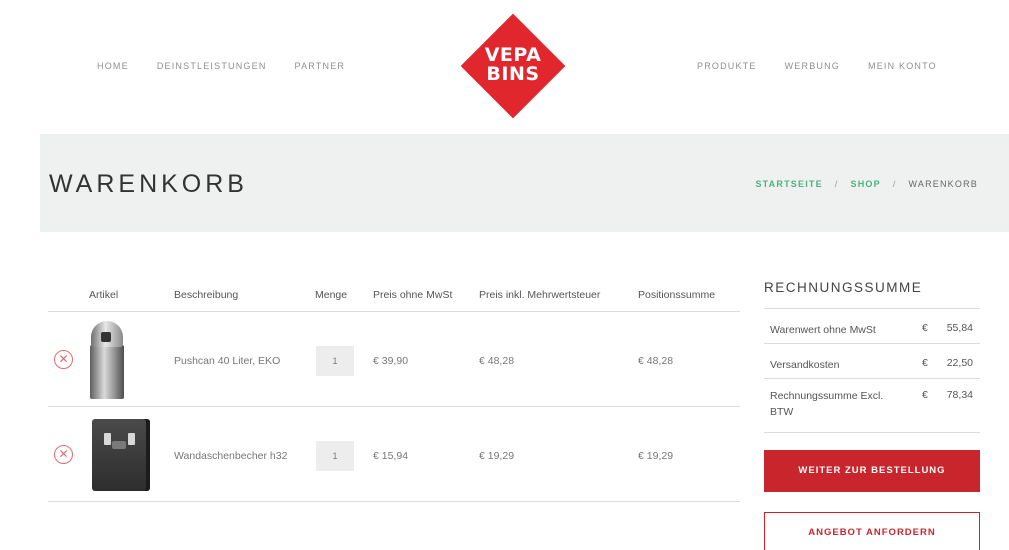 This screenshot has width=1009, height=550. I want to click on breadcrumb: STARTSEITE / SHOP / WARENKORB, so click(866, 184).